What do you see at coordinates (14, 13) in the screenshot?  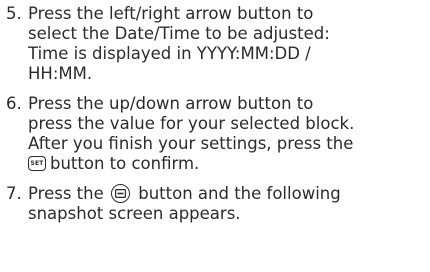 I see `step-number: 5.` at bounding box center [14, 13].